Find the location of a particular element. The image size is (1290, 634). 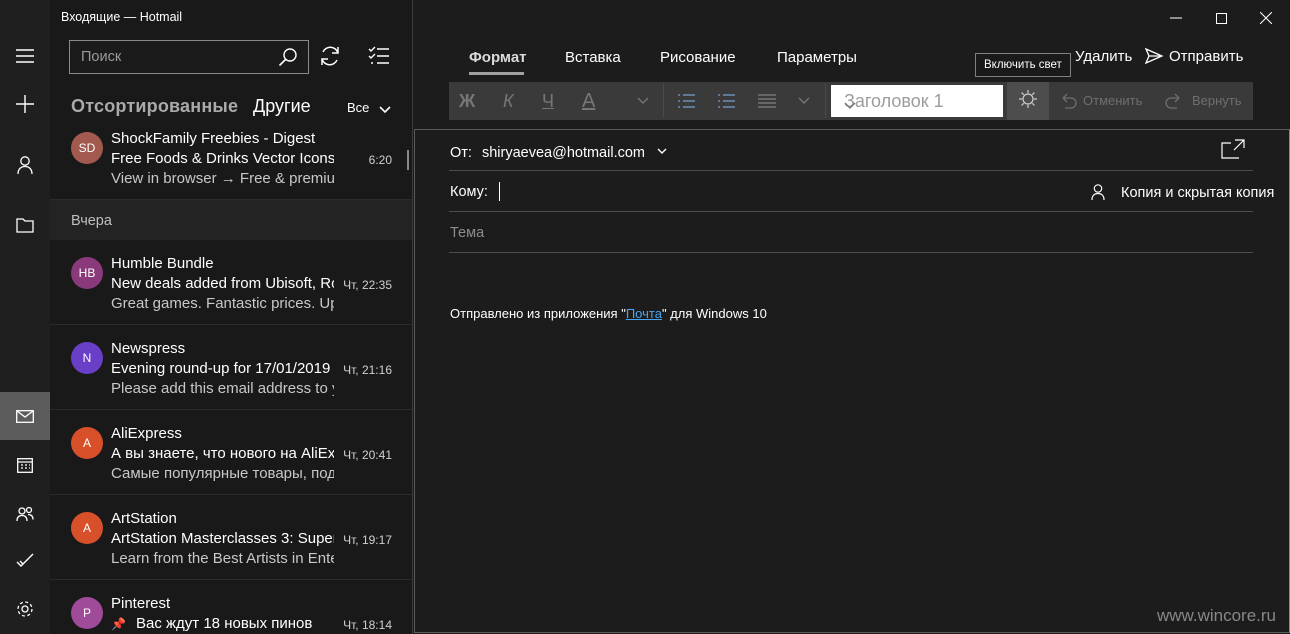

format-toolbar: Ж К Ч А Заголовок 1 Отменить Вернуть is located at coordinates (851, 101).